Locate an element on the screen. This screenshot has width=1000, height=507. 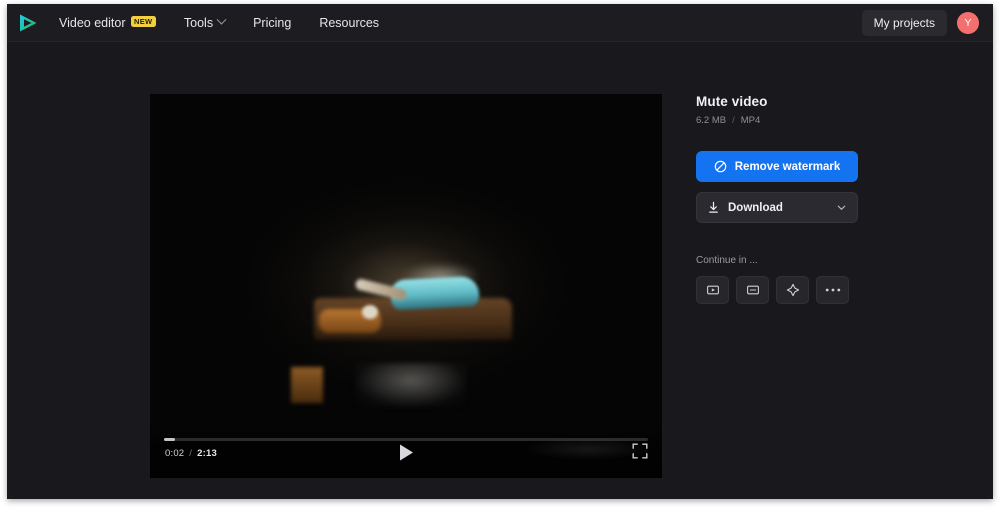
download-label: Download is located at coordinates (755, 207).